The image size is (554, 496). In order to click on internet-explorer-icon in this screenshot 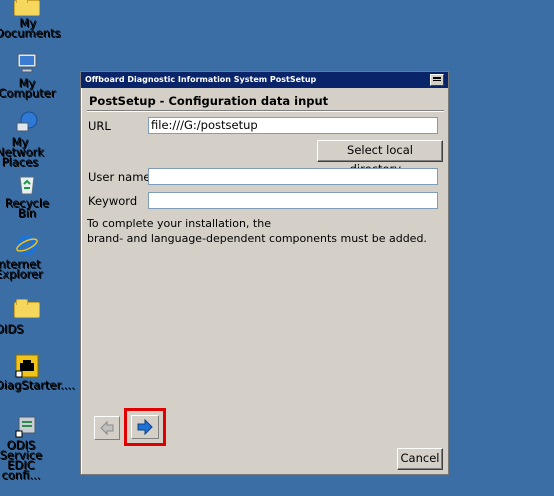, I will do `click(27, 245)`.